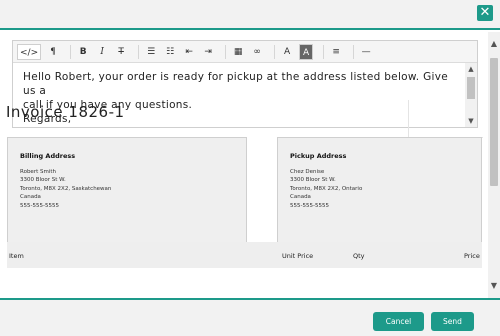 The image size is (500, 336). I want to click on pickup-address-line: 555-555-5555, so click(309, 205).